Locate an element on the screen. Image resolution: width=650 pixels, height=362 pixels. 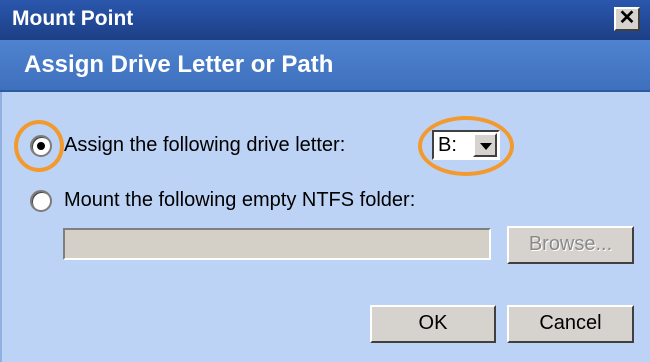
ok-button: OK is located at coordinates (433, 324).